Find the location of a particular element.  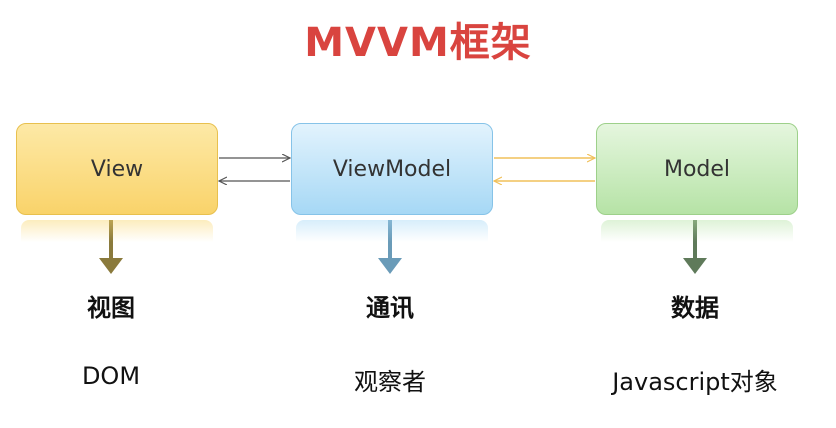

model-layer-name: 数据 is located at coordinates (695, 308).